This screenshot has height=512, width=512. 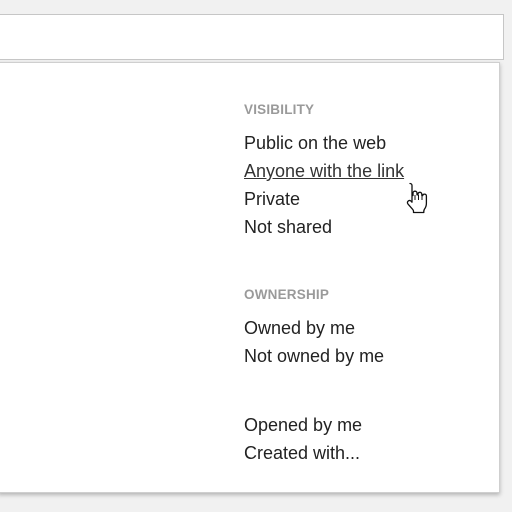 I want to click on filter-private: Private, so click(x=324, y=199).